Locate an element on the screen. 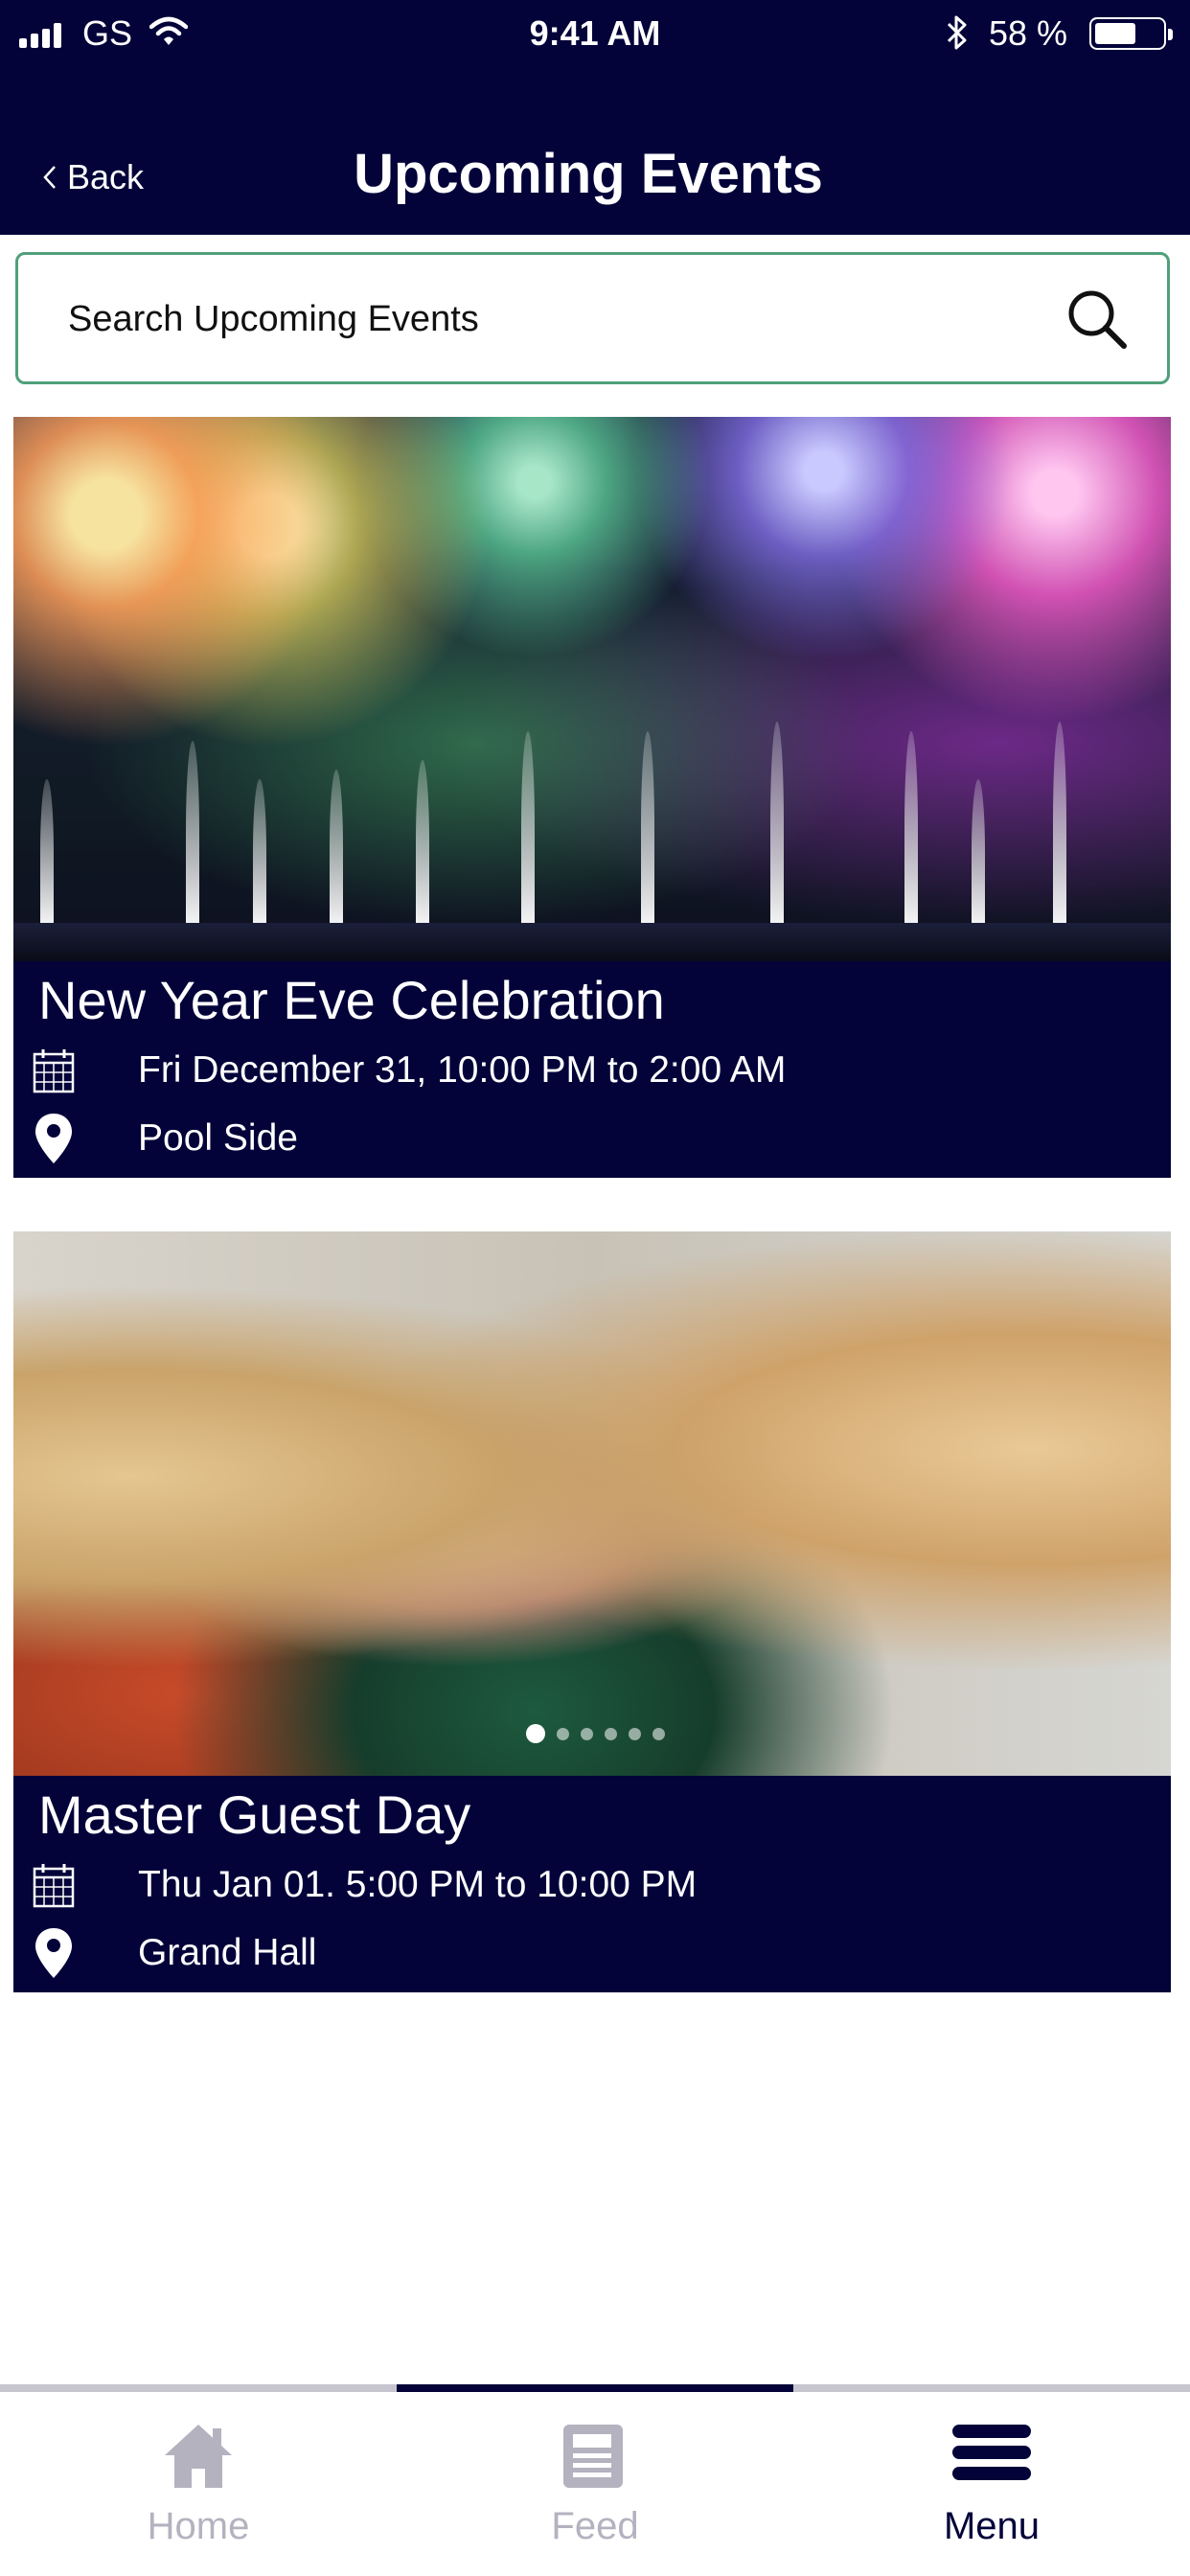 This screenshot has width=1190, height=2576. event-date-row: Fri December 31, 10:00 PM to 2:00 AM is located at coordinates (410, 1070).